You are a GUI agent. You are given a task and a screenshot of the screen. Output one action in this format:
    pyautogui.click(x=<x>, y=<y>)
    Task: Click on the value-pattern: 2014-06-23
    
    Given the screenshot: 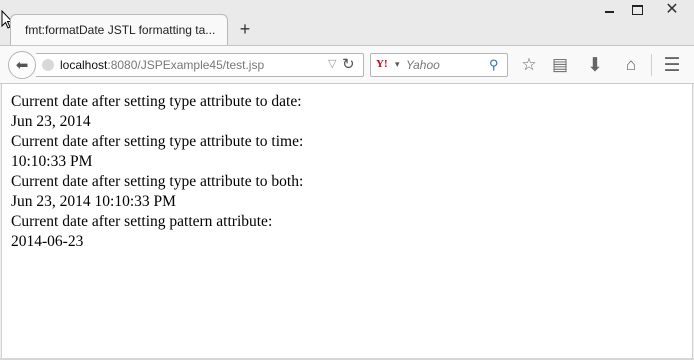 What is the action you would take?
    pyautogui.click(x=47, y=241)
    